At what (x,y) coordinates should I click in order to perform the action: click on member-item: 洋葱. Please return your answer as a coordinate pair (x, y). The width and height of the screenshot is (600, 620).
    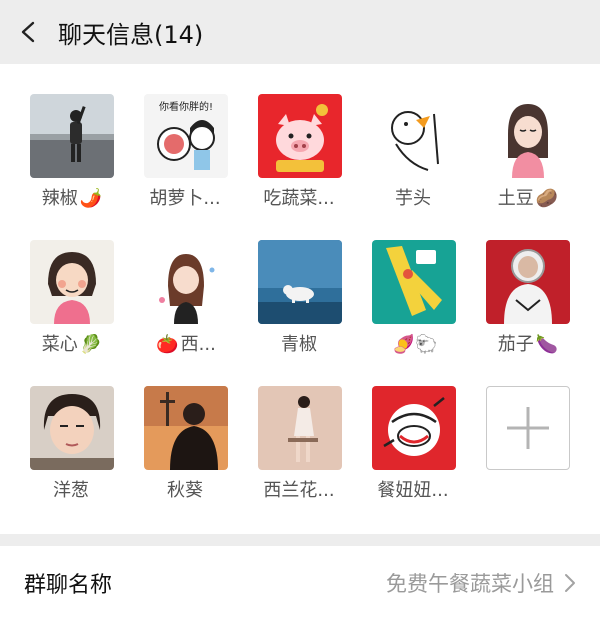
    Looking at the image, I should click on (72, 456).